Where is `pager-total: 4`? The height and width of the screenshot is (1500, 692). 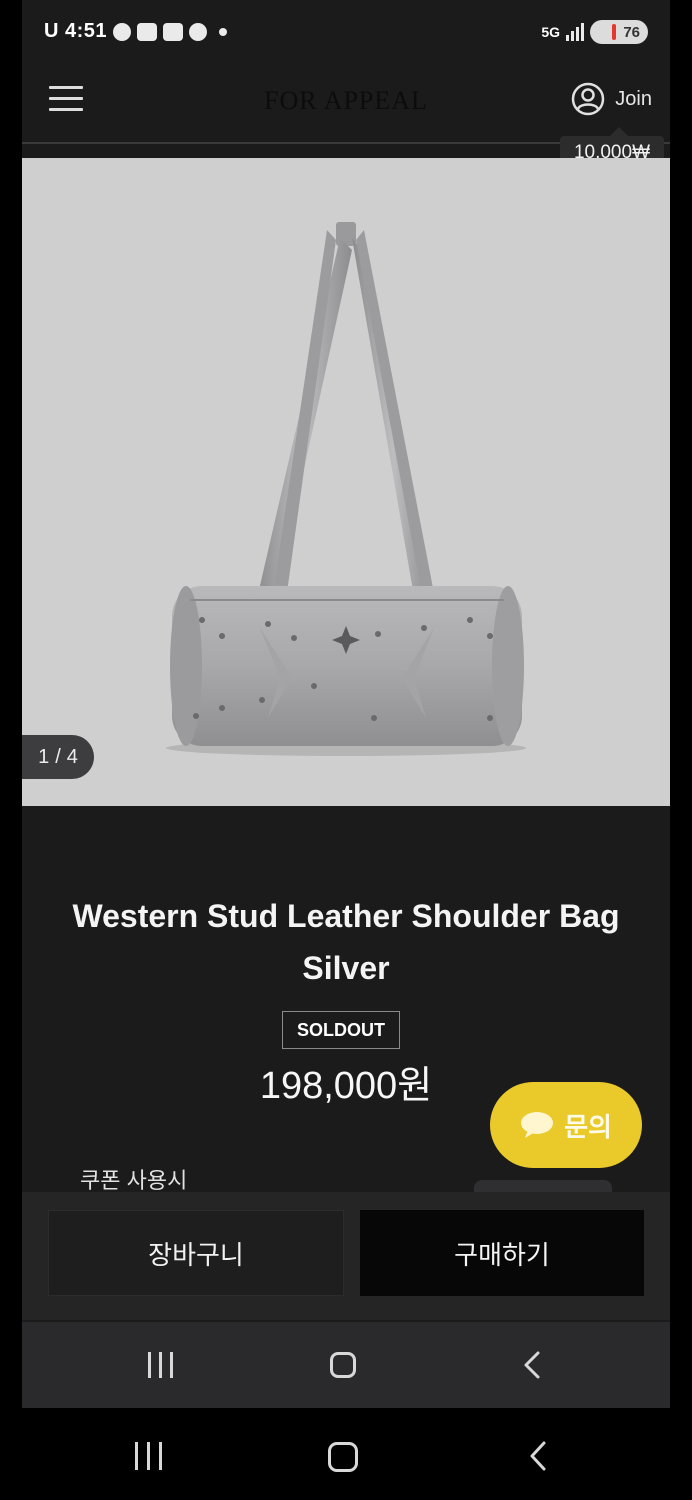 pager-total: 4 is located at coordinates (72, 756).